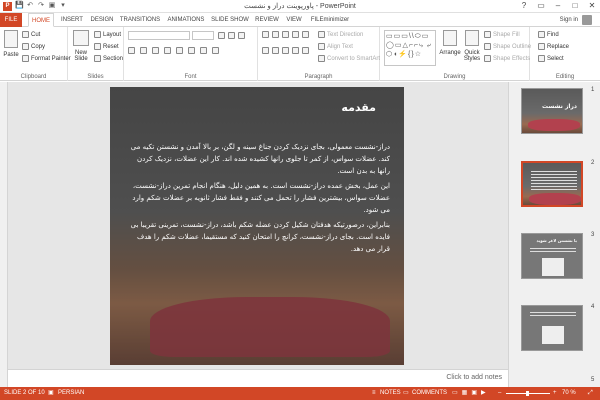  Describe the element at coordinates (527, 393) in the screenshot. I see `zoom-slider-thumb` at that location.